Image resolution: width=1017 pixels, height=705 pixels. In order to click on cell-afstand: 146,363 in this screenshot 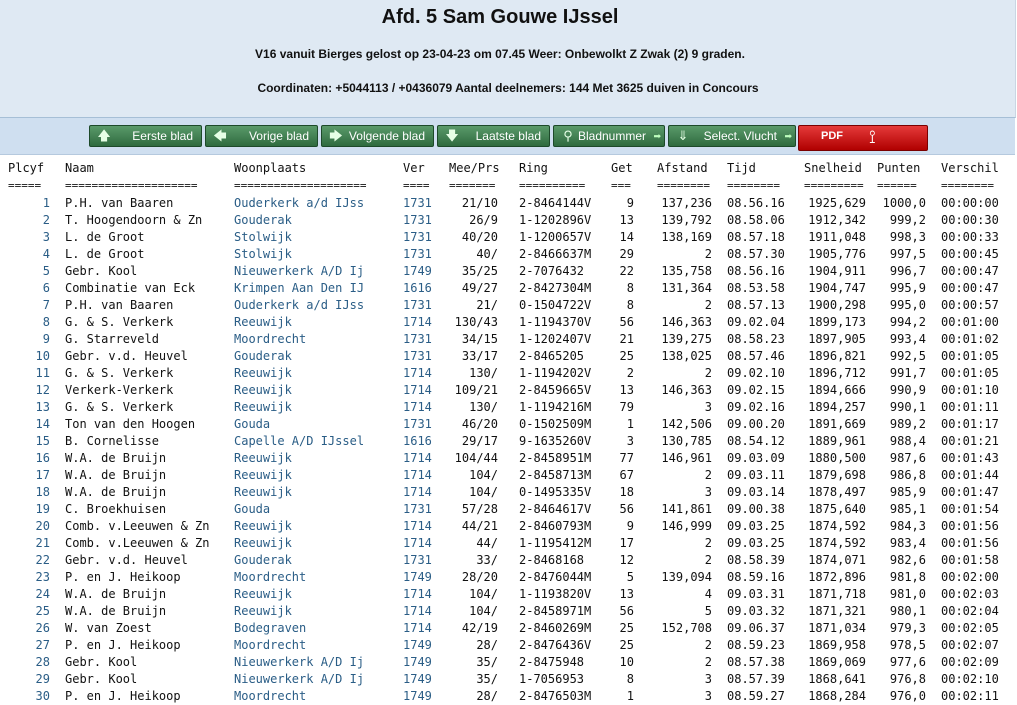, I will do `click(686, 390)`.